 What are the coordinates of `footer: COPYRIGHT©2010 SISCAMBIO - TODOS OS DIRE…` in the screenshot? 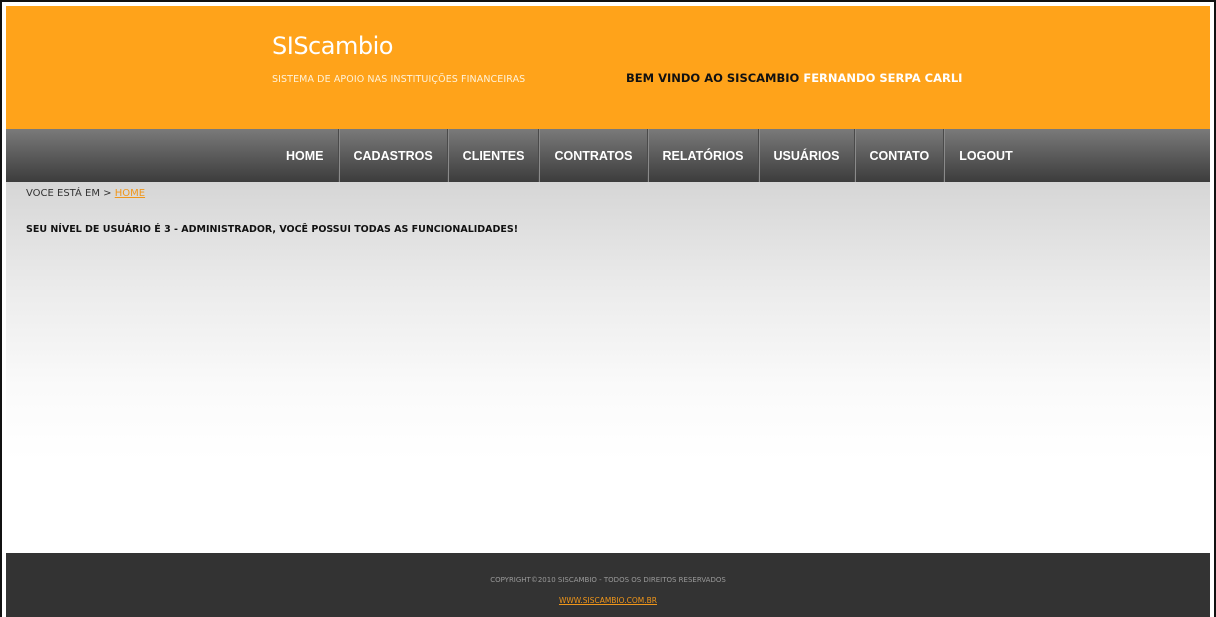 It's located at (608, 585).